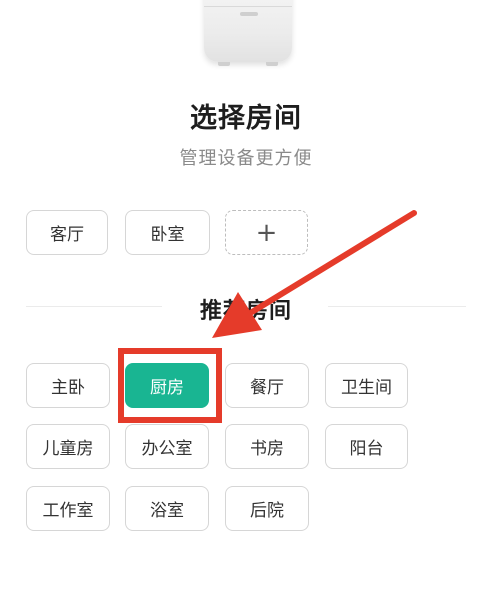 This screenshot has height=591, width=492. I want to click on device-foot-left, so click(224, 64).